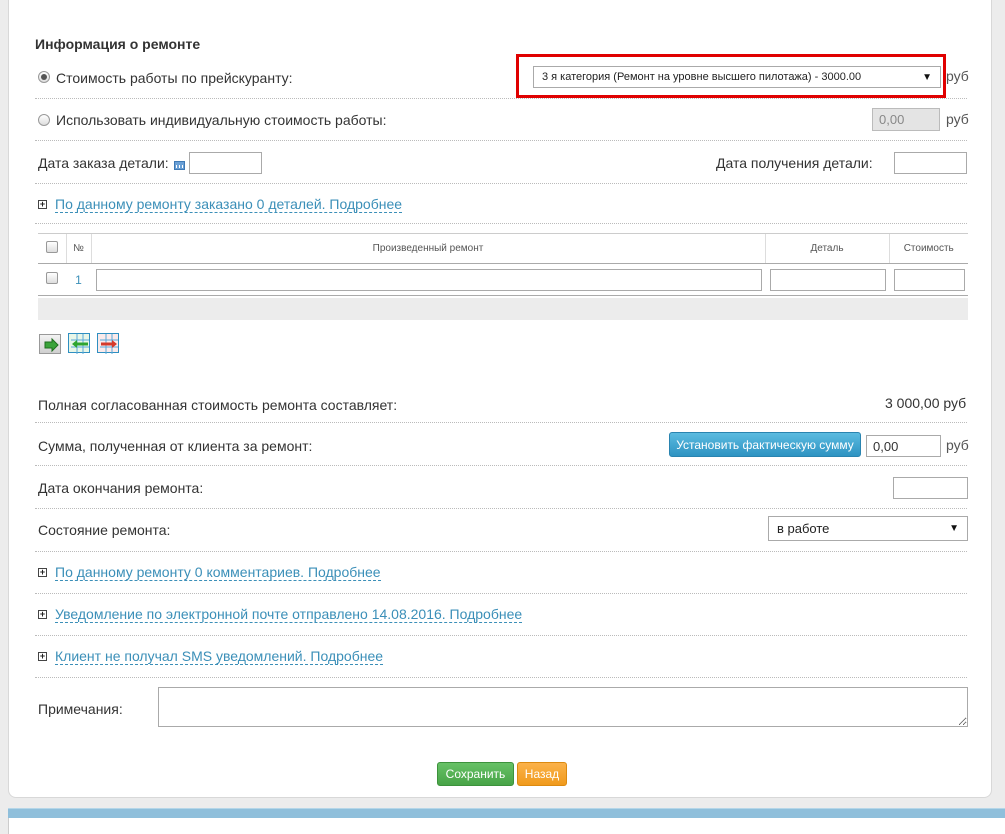 The height and width of the screenshot is (834, 1005). Describe the element at coordinates (957, 445) in the screenshot. I see `received-unit: руб` at that location.